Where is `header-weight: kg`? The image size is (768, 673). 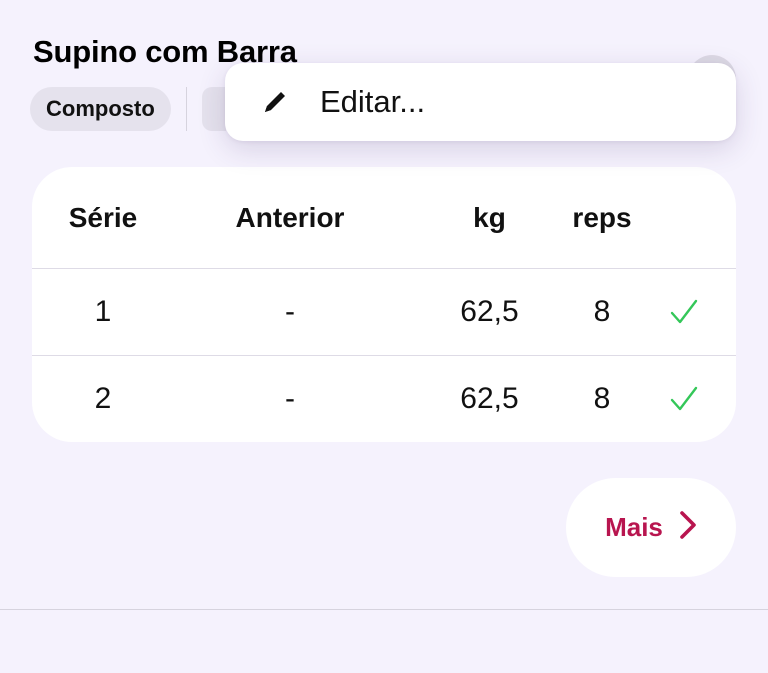
header-weight: kg is located at coordinates (489, 217).